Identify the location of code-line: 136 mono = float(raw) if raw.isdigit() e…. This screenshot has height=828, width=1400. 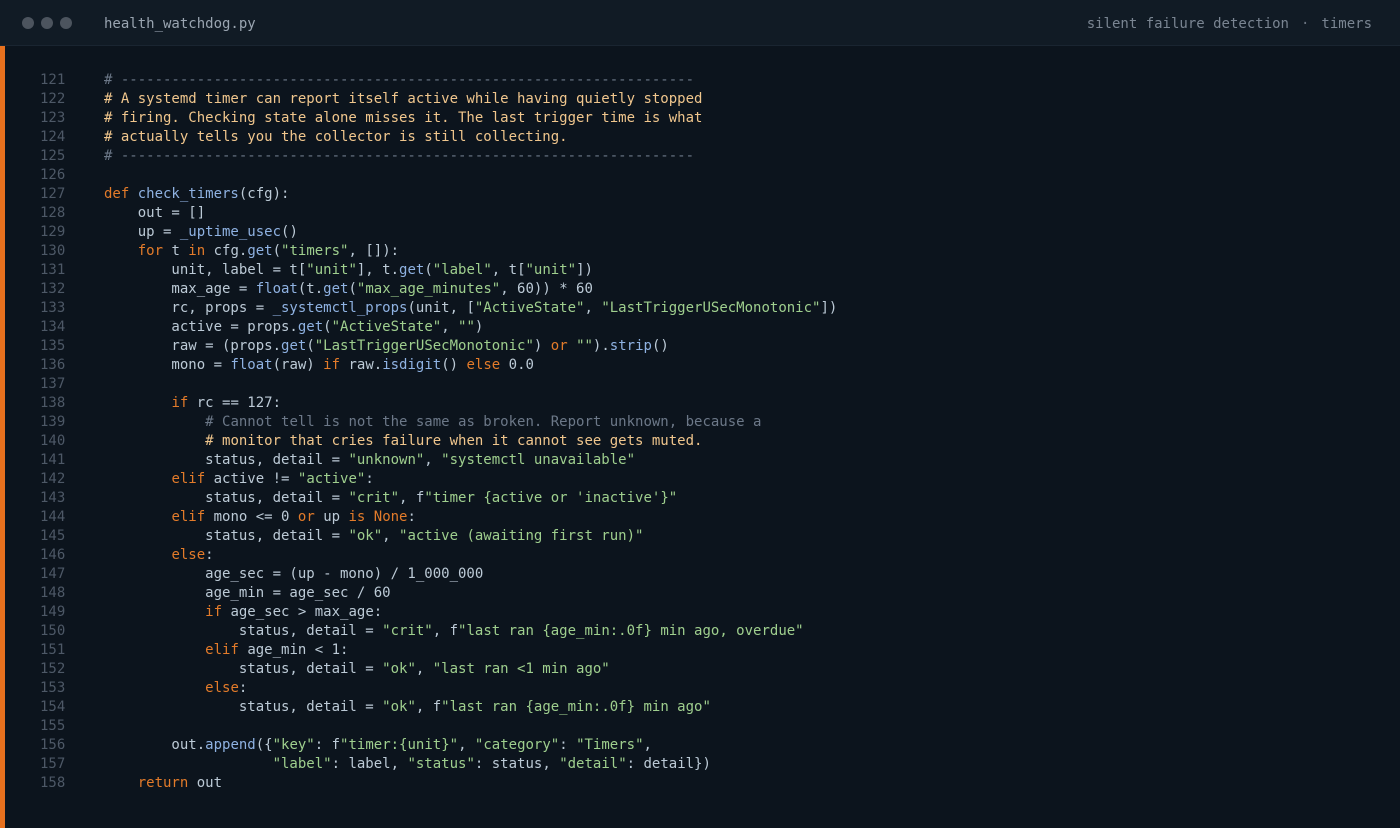
(700, 365).